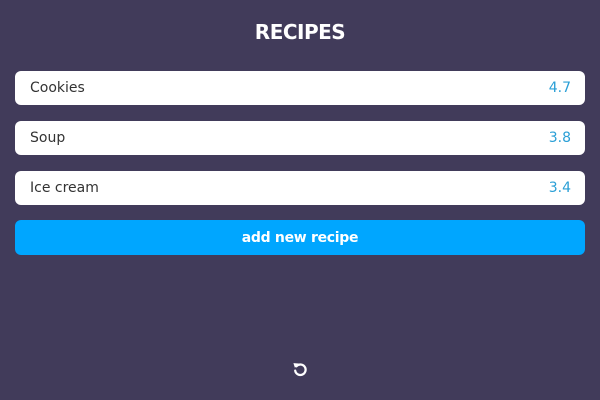 This screenshot has height=400, width=600. Describe the element at coordinates (300, 188) in the screenshot. I see `recipe-item-ice-cream: Ice cream 3.4` at that location.